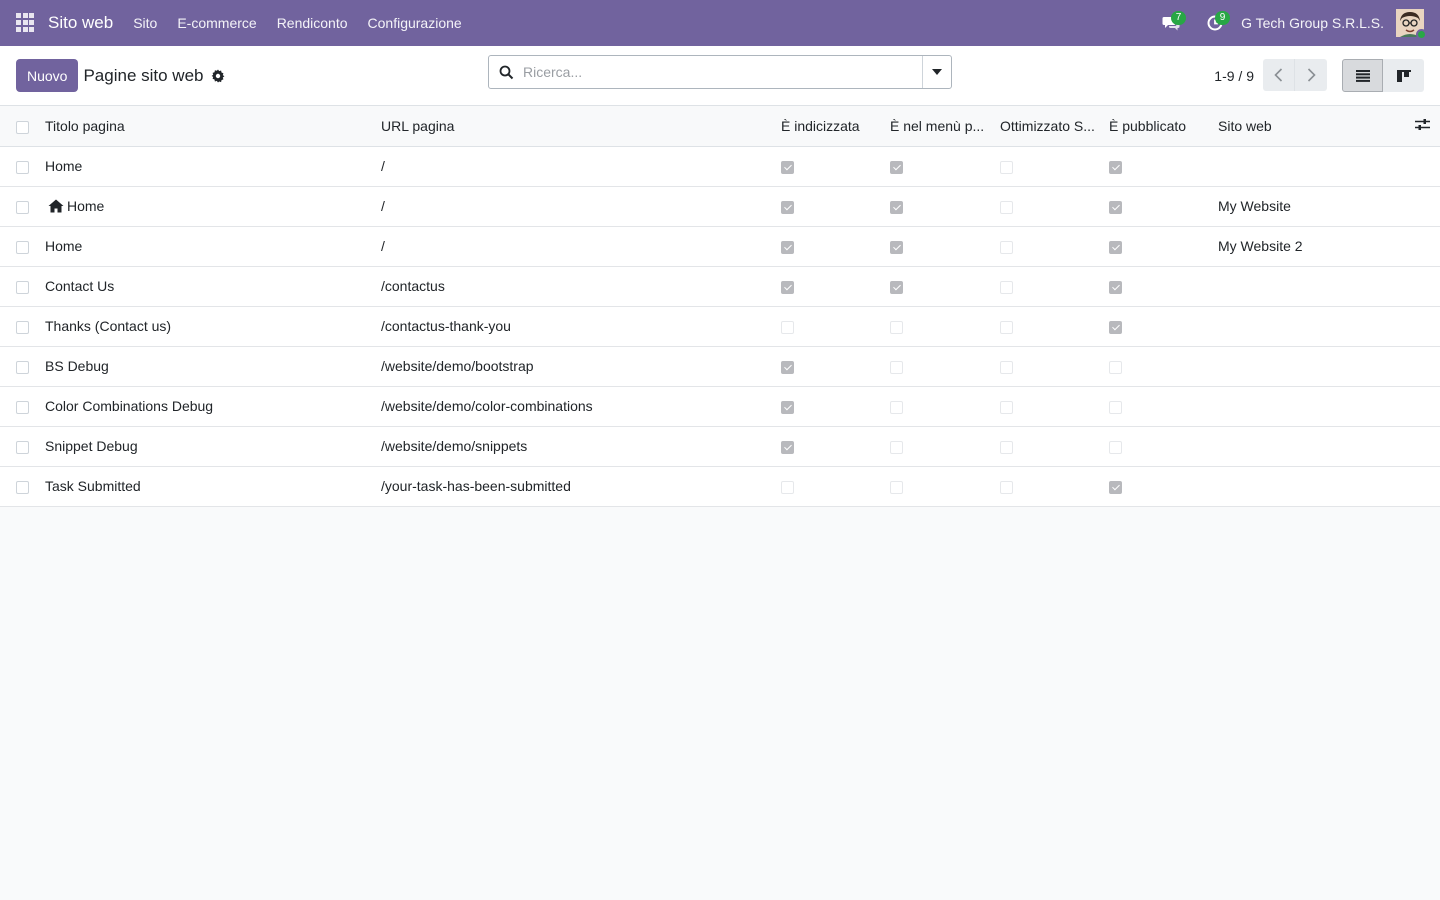 The width and height of the screenshot is (1440, 900). Describe the element at coordinates (577, 326) in the screenshot. I see `page-url-cell: /contactus-thank-you` at that location.